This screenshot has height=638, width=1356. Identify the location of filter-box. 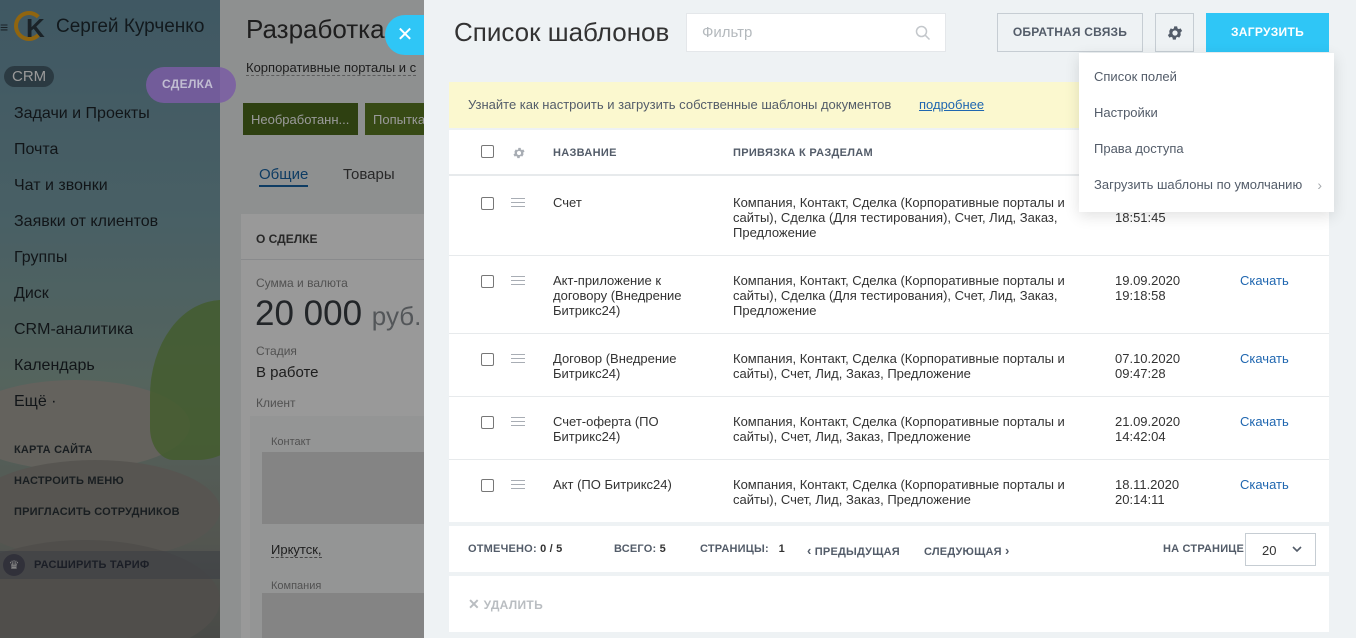
(816, 32).